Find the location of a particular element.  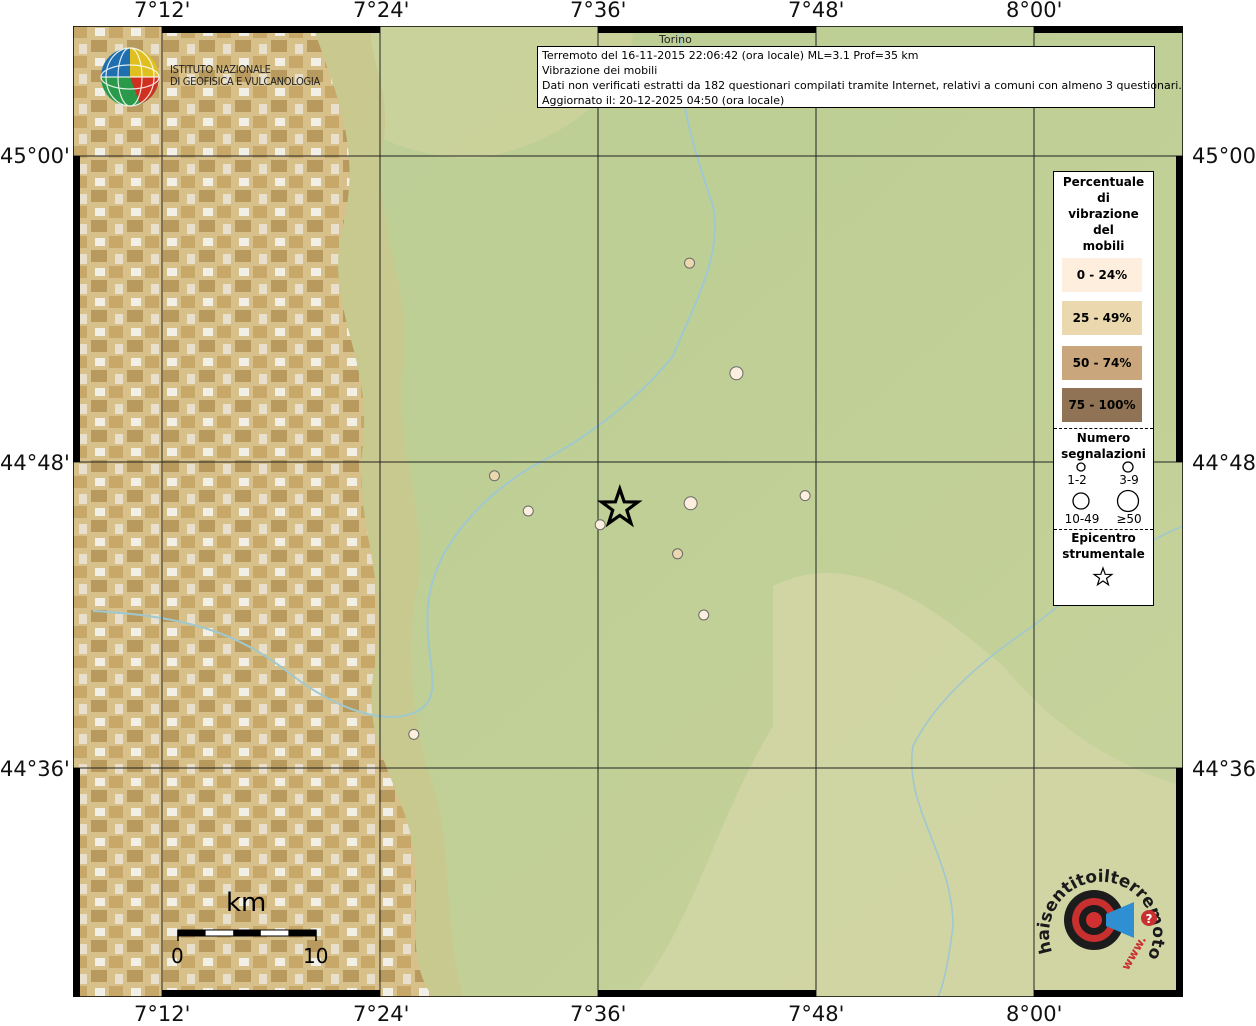

legend-class-1-label: 0 - 24% is located at coordinates (1102, 275).